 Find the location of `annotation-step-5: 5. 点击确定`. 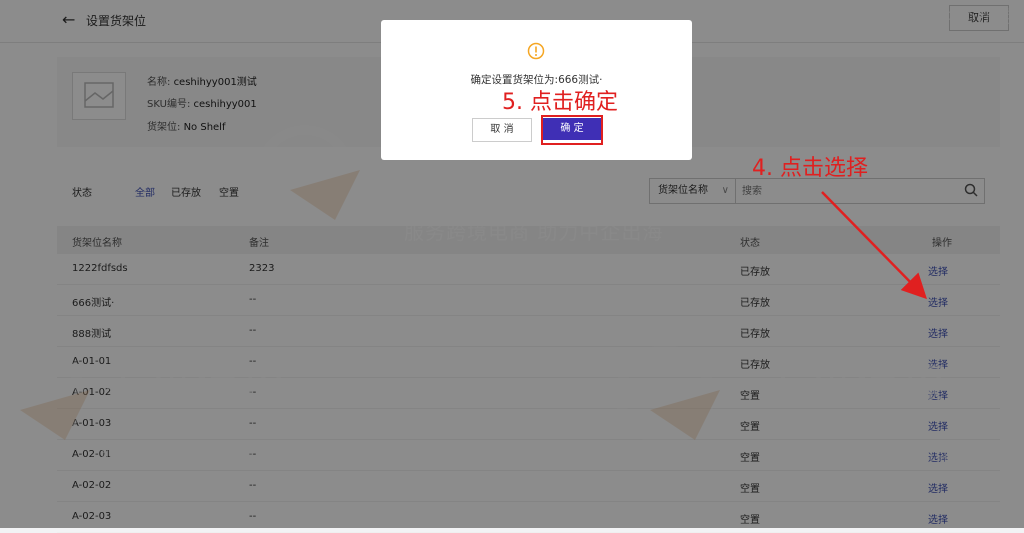

annotation-step-5: 5. 点击确定 is located at coordinates (560, 102).